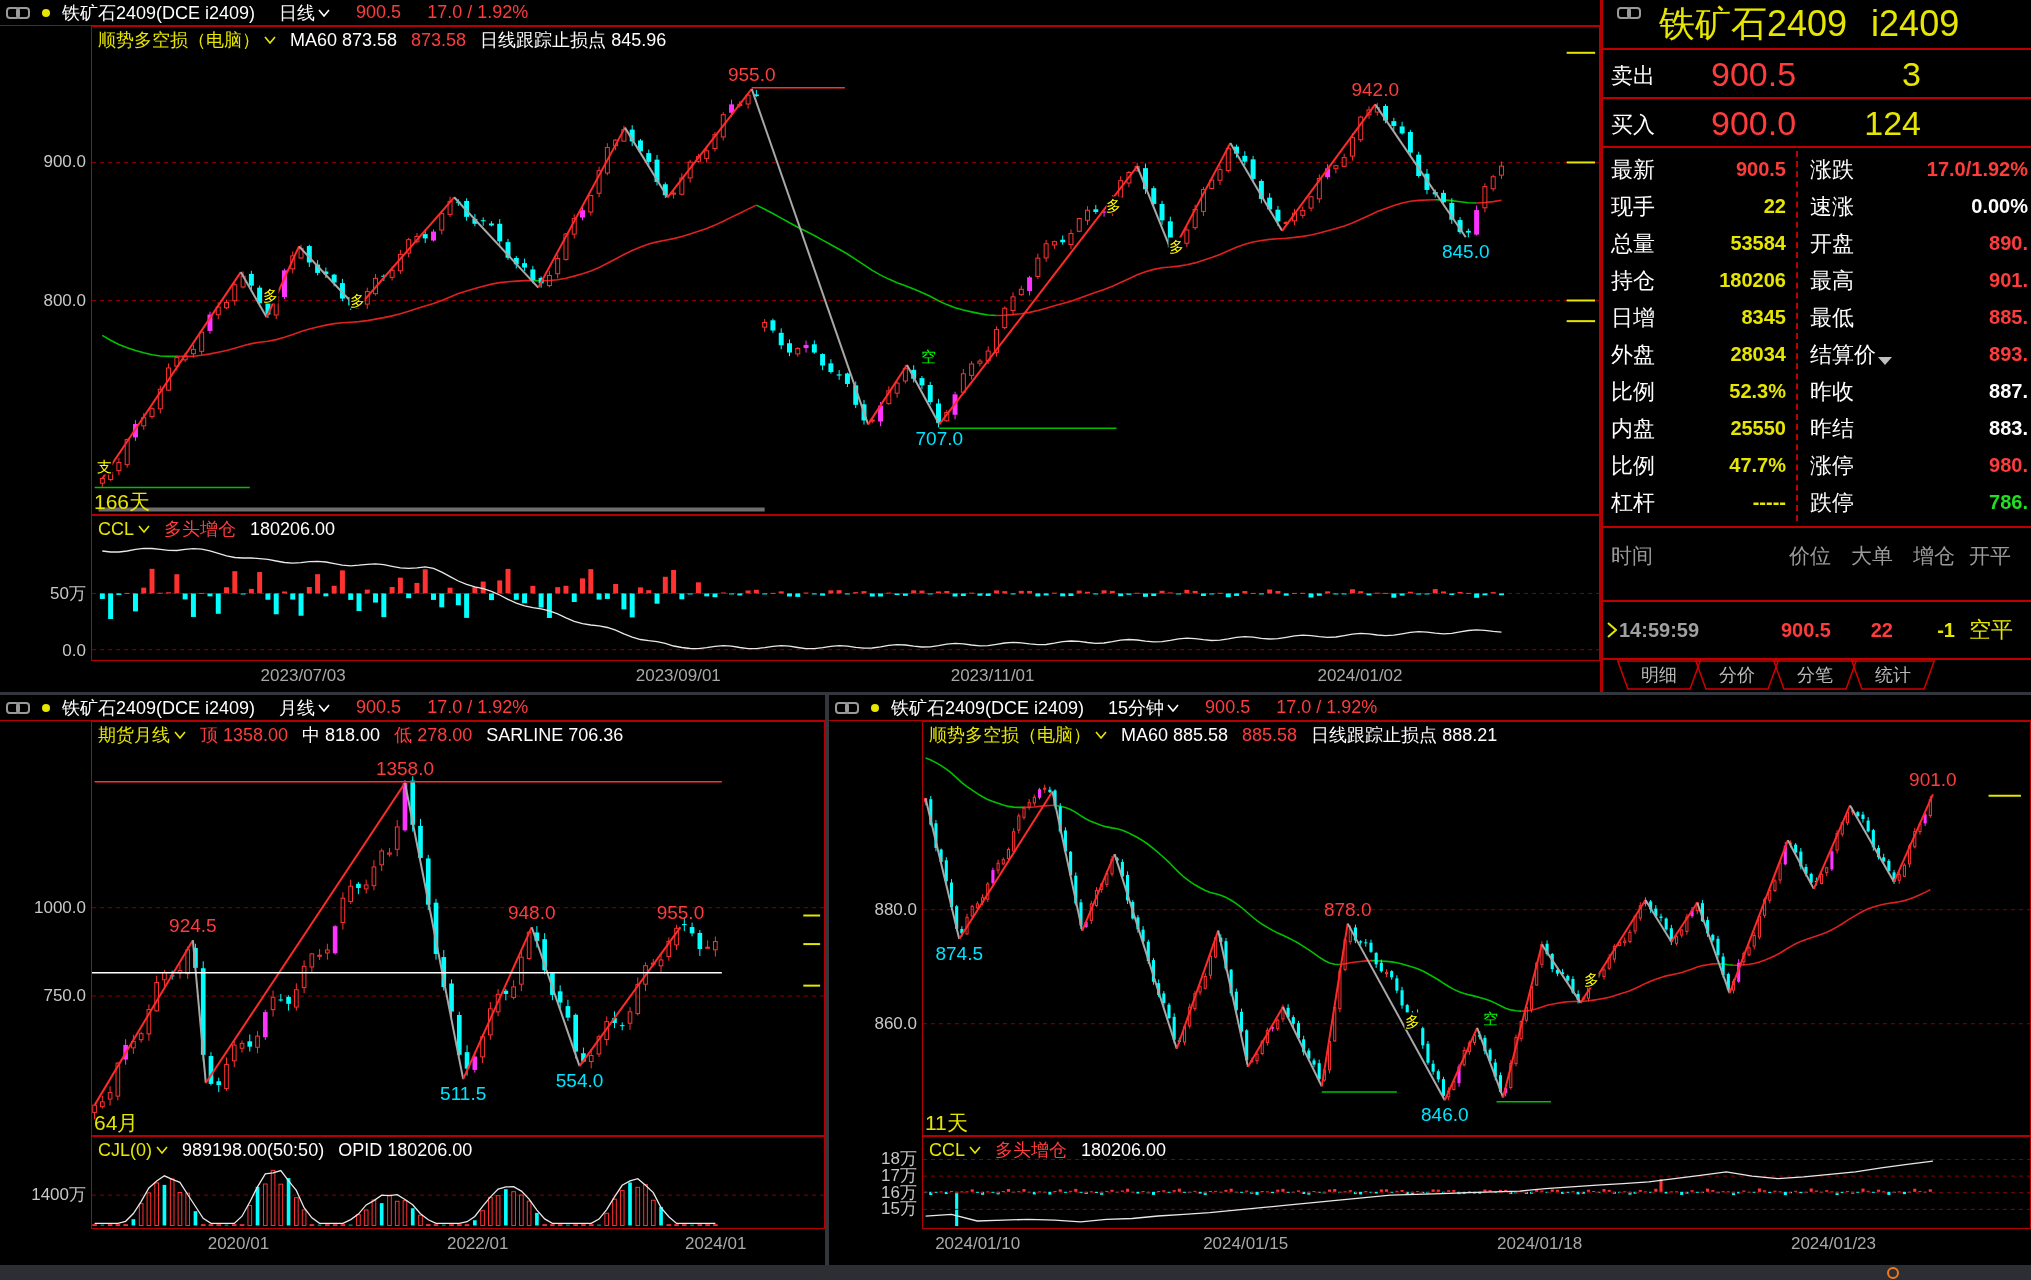  I want to click on quote-label: 开盘, so click(1832, 243).